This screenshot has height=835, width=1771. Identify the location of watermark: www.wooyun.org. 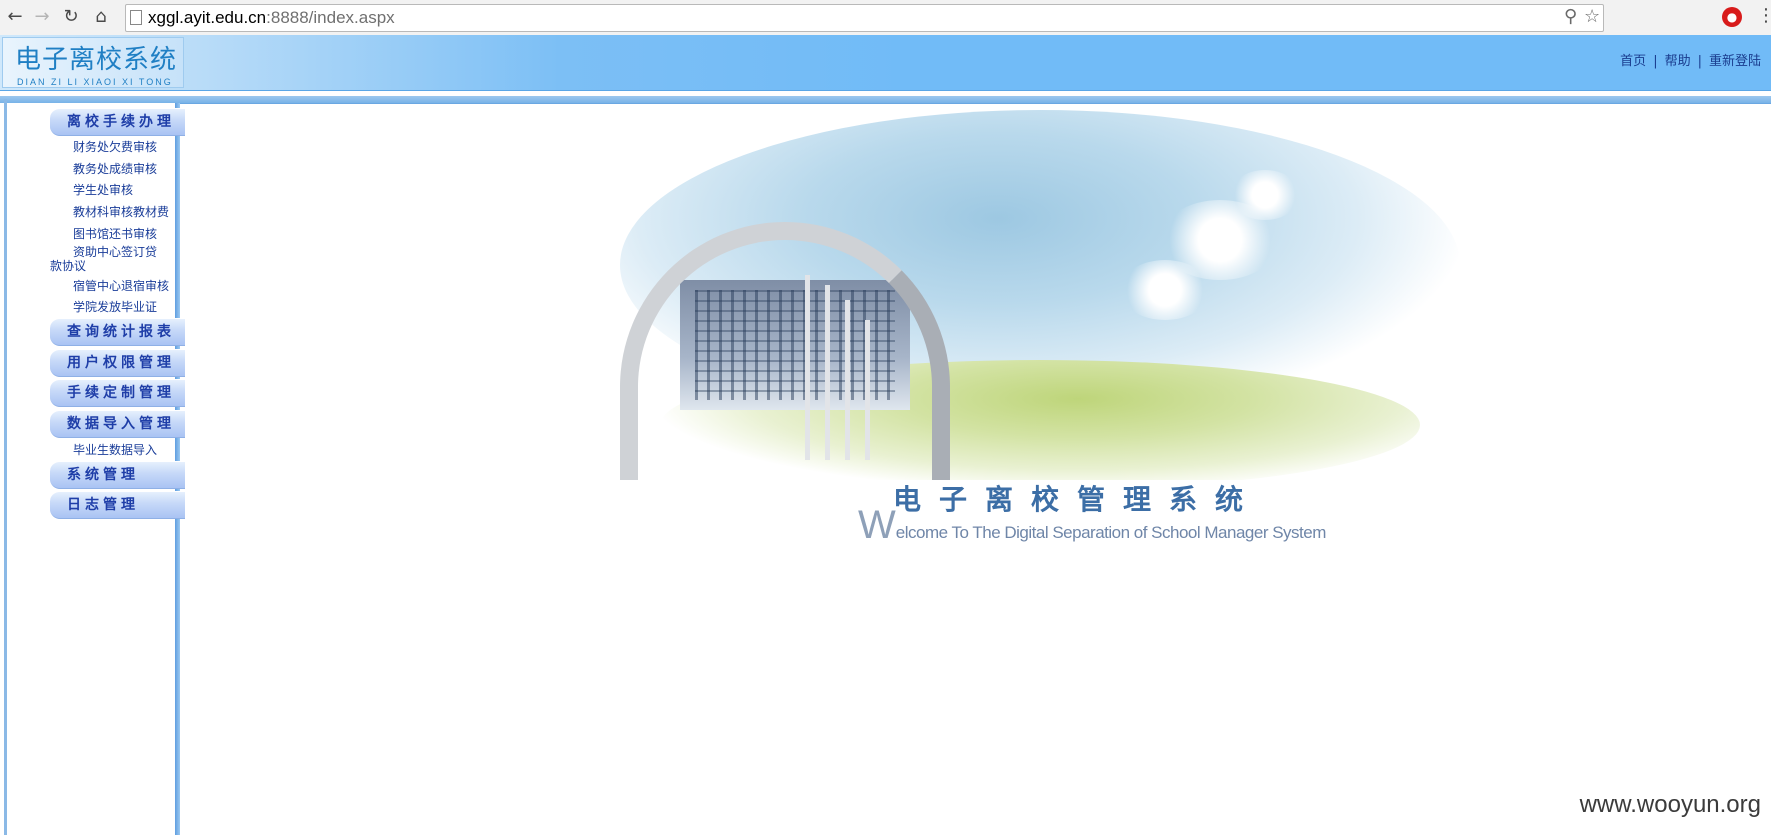
(1670, 804).